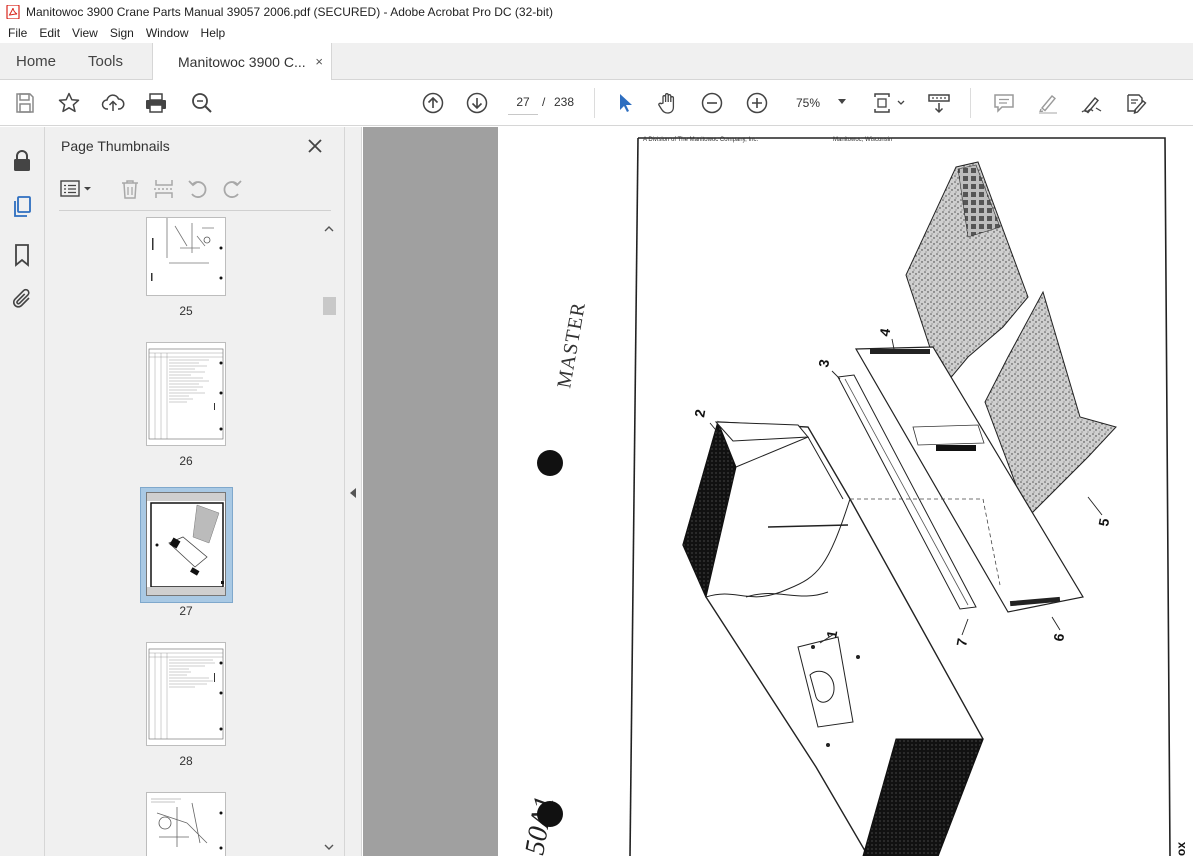  What do you see at coordinates (232, 189) in the screenshot?
I see `rotate-clockwise-icon` at bounding box center [232, 189].